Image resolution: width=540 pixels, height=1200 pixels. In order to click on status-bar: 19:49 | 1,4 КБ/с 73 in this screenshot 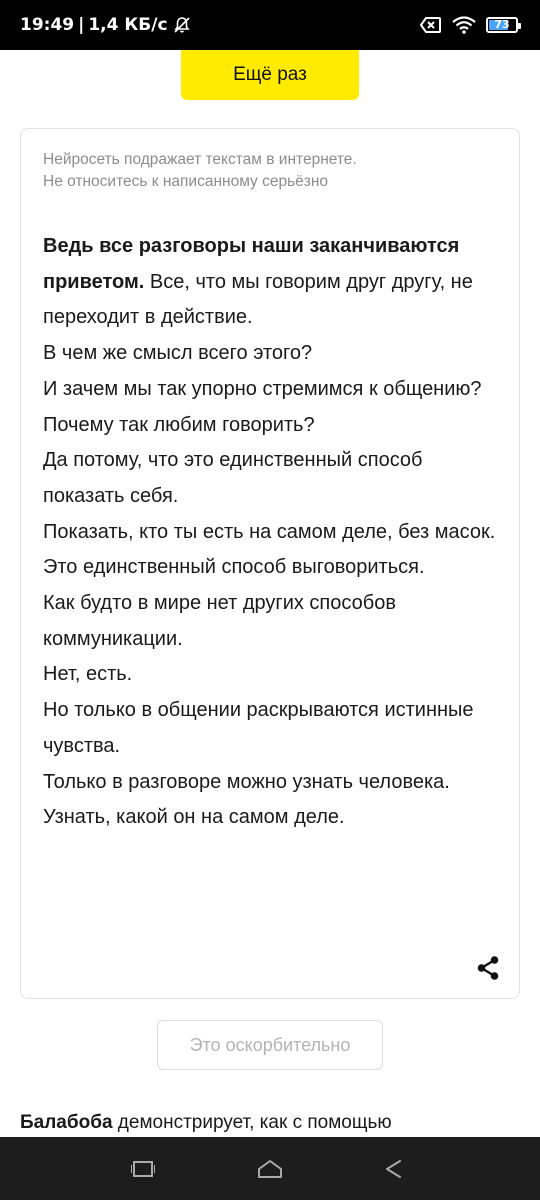, I will do `click(270, 25)`.